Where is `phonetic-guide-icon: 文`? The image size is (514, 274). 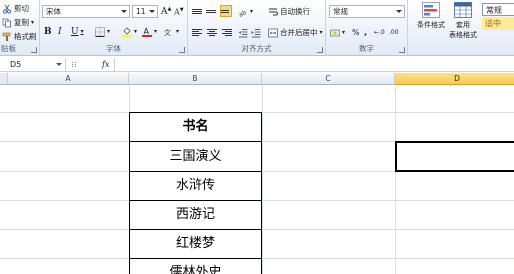 phonetic-guide-icon: 文 is located at coordinates (169, 32).